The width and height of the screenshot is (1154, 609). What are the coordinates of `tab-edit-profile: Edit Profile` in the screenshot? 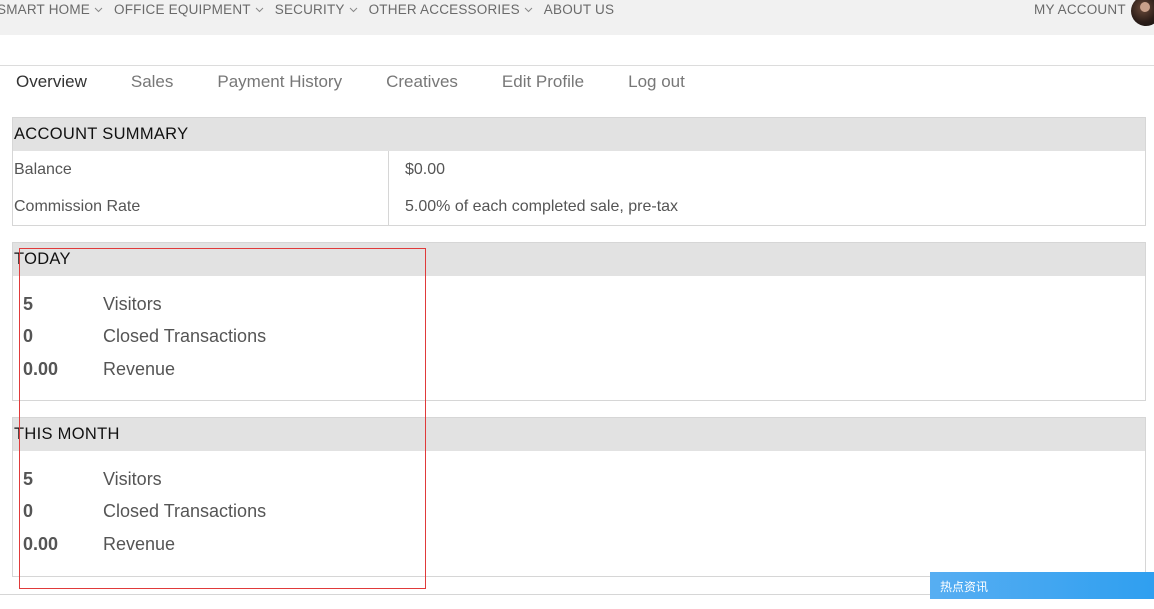 It's located at (543, 82).